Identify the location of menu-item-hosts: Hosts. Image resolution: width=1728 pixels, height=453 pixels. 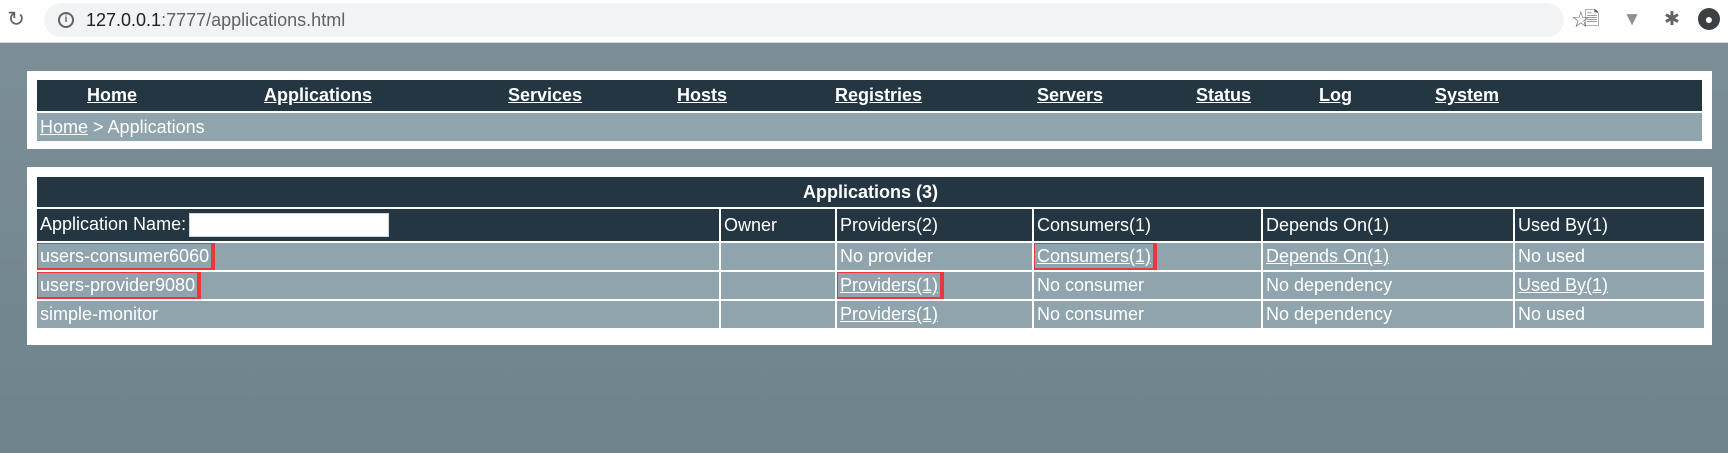
(702, 95).